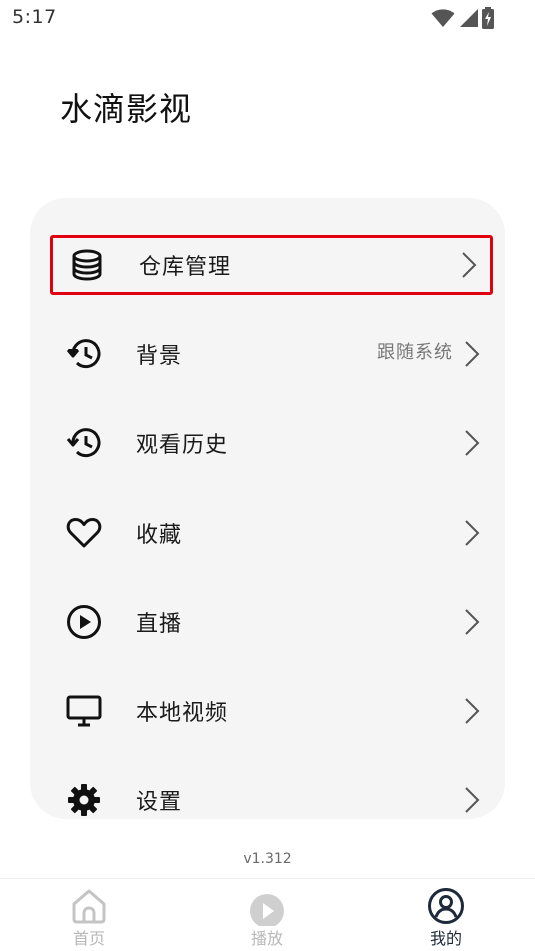  What do you see at coordinates (88, 938) in the screenshot?
I see `nav-label: 首页` at bounding box center [88, 938].